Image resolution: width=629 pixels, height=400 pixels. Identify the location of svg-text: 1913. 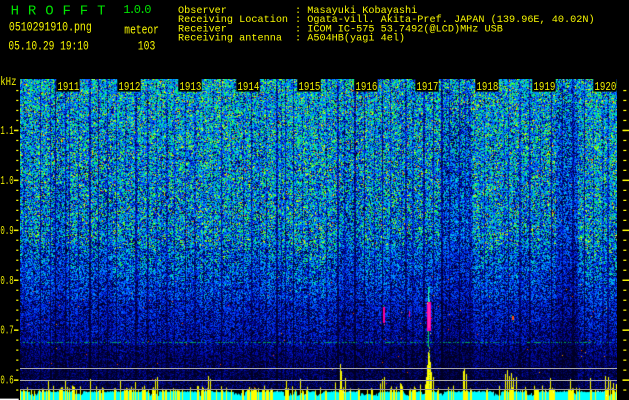
(190, 88).